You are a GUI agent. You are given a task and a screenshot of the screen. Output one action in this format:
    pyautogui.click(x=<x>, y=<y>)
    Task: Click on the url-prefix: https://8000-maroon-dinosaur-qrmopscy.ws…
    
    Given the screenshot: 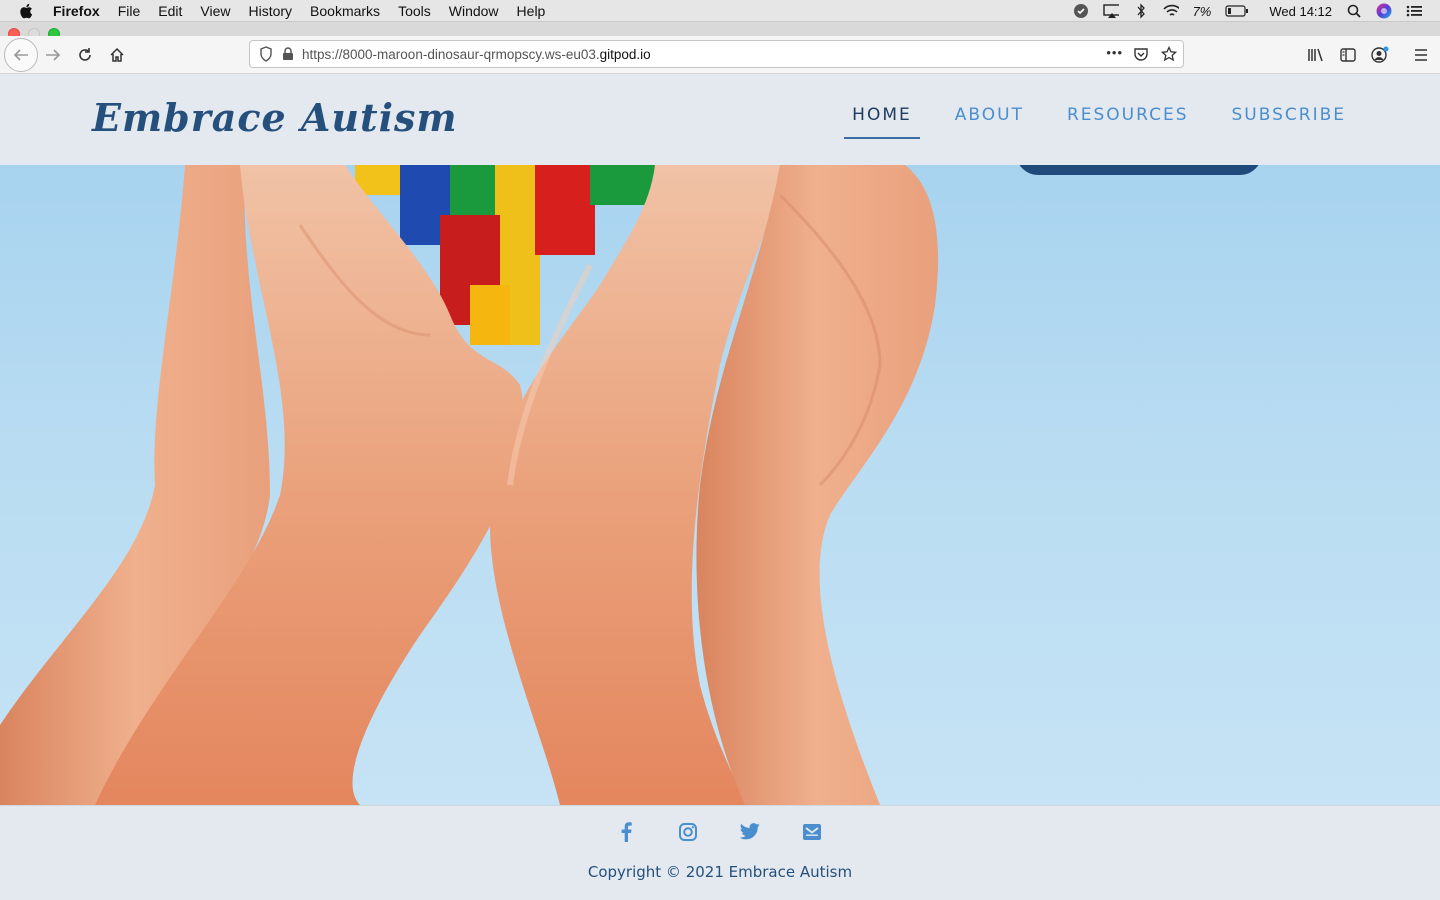 What is the action you would take?
    pyautogui.click(x=451, y=54)
    